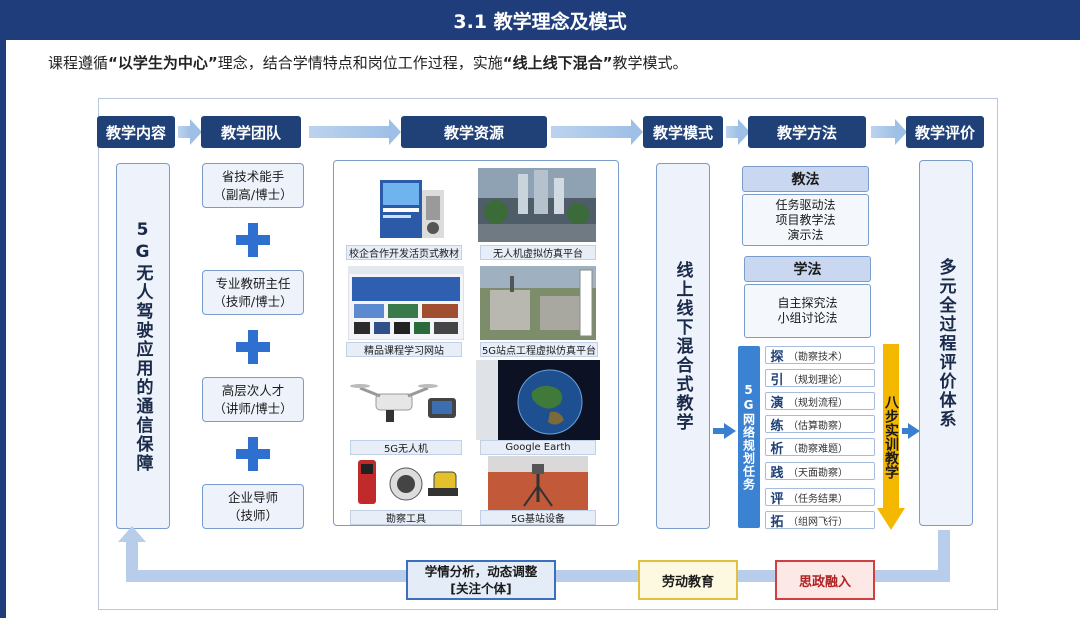 The image size is (1080, 618). Describe the element at coordinates (404, 252) in the screenshot. I see `resource-label: 校企合作开发活页式教材` at that location.